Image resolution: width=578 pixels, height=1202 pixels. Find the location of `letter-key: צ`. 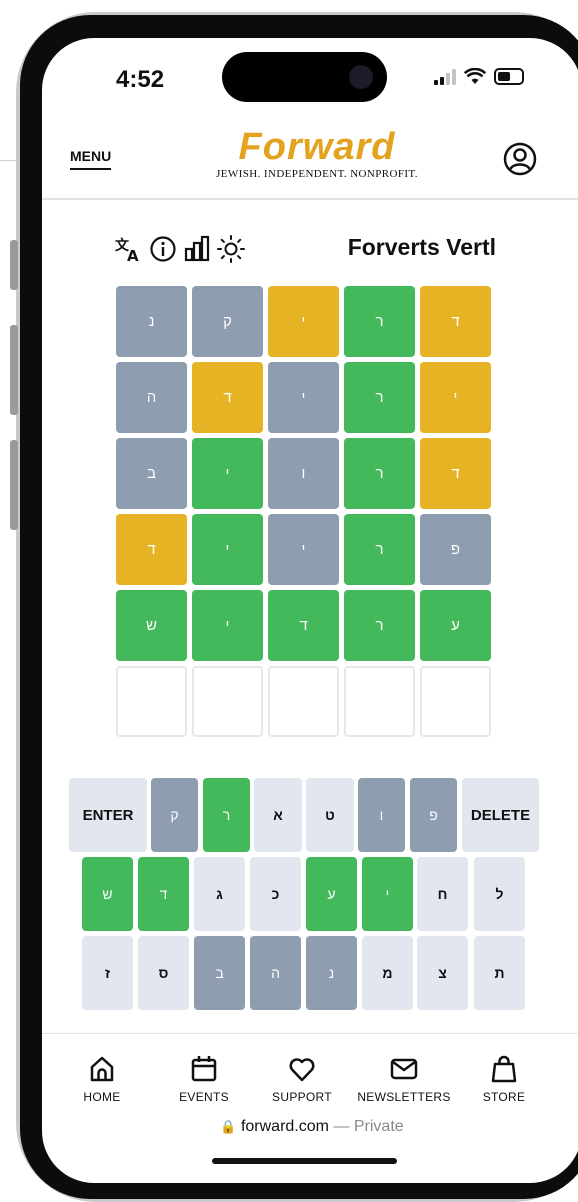

letter-key: צ is located at coordinates (442, 973).